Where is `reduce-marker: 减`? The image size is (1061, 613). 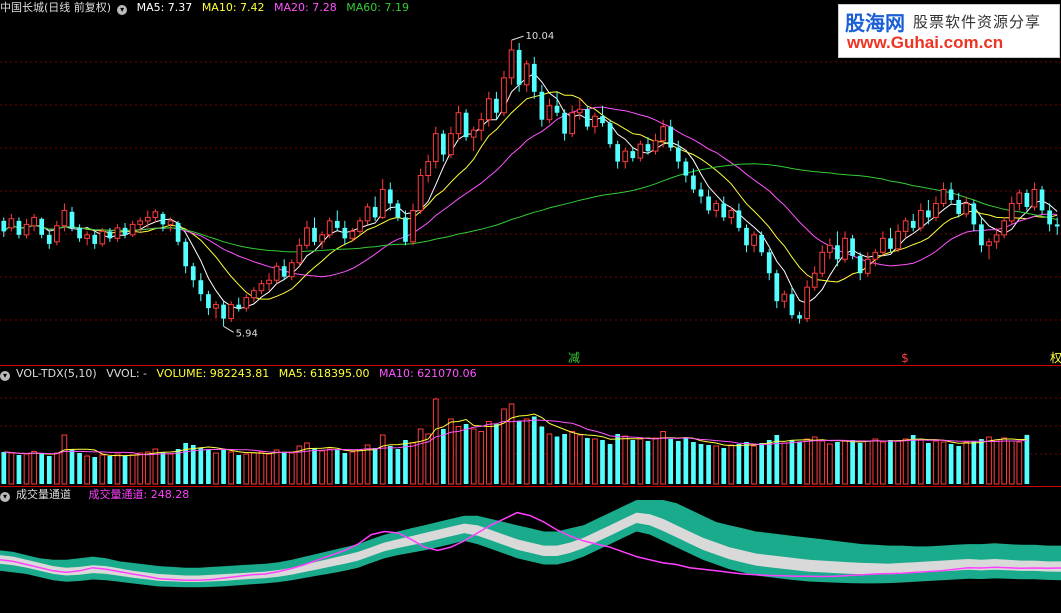 reduce-marker: 减 is located at coordinates (574, 358).